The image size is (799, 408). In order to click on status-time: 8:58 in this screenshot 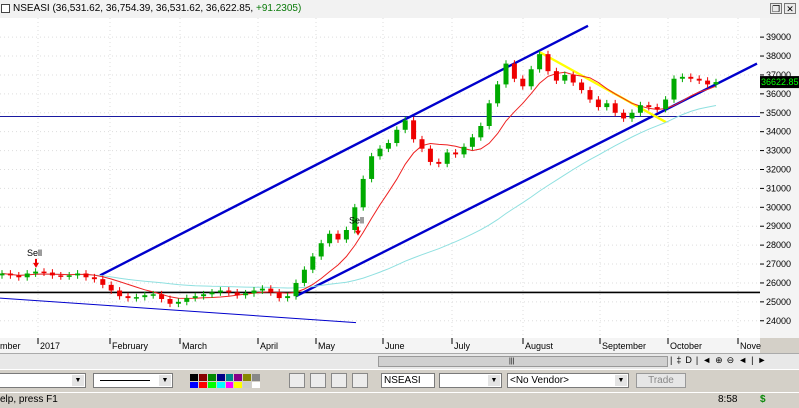, I will do `click(728, 399)`.